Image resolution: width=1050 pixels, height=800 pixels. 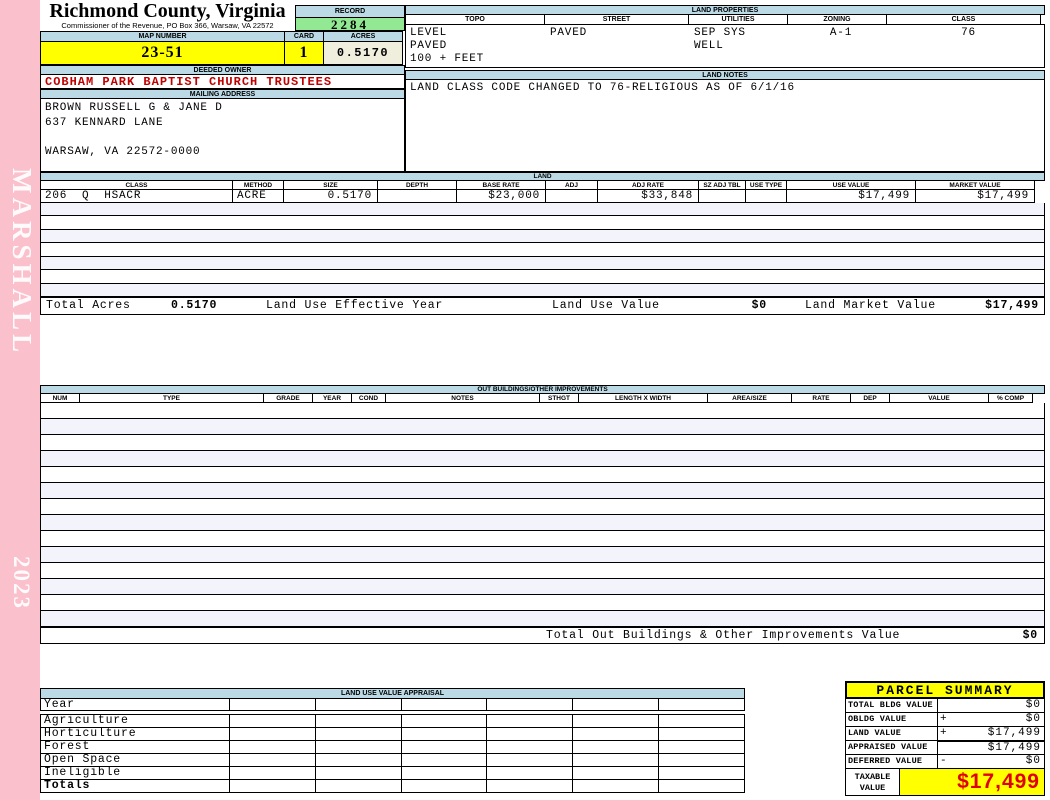 I want to click on topo-value: PAVED, so click(x=429, y=46).